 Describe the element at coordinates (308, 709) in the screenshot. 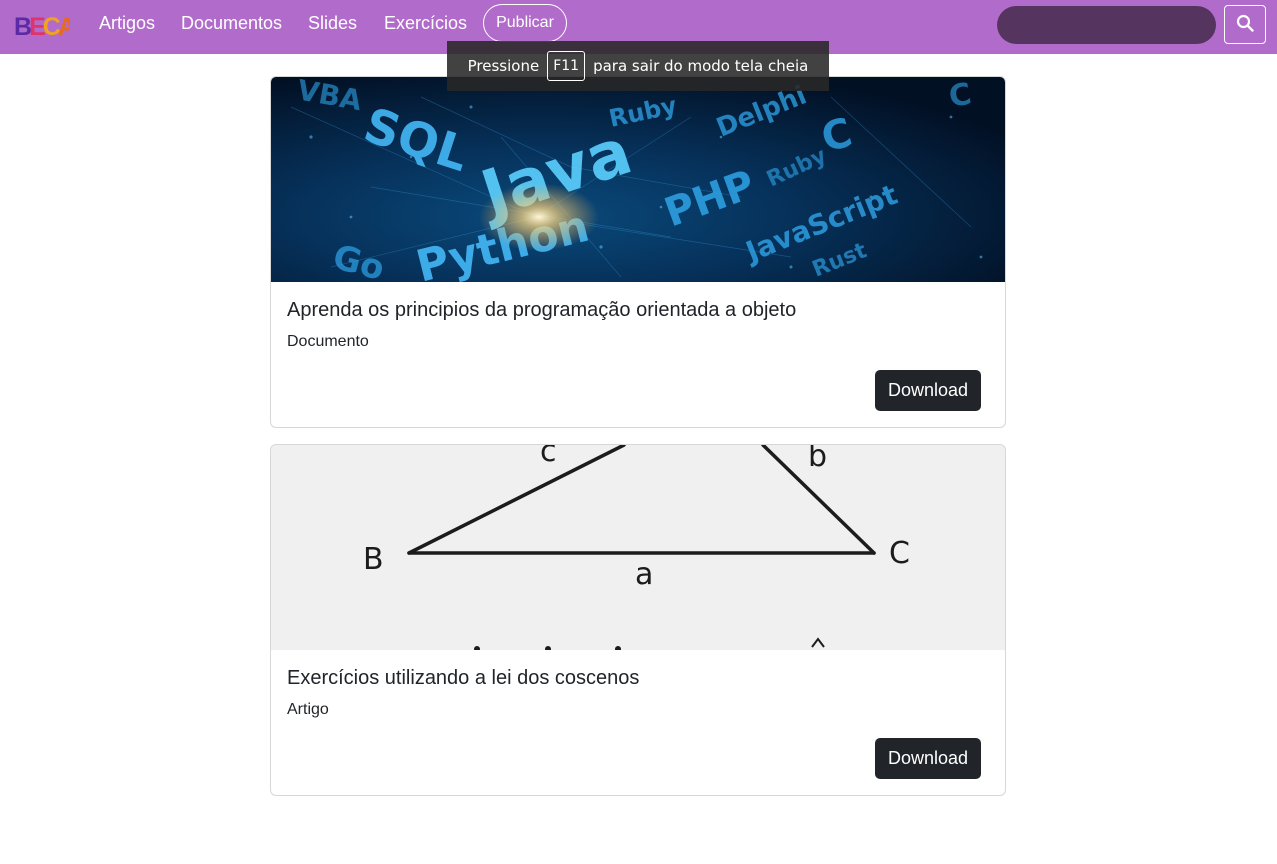

I see `card-type-label: Artigo` at that location.